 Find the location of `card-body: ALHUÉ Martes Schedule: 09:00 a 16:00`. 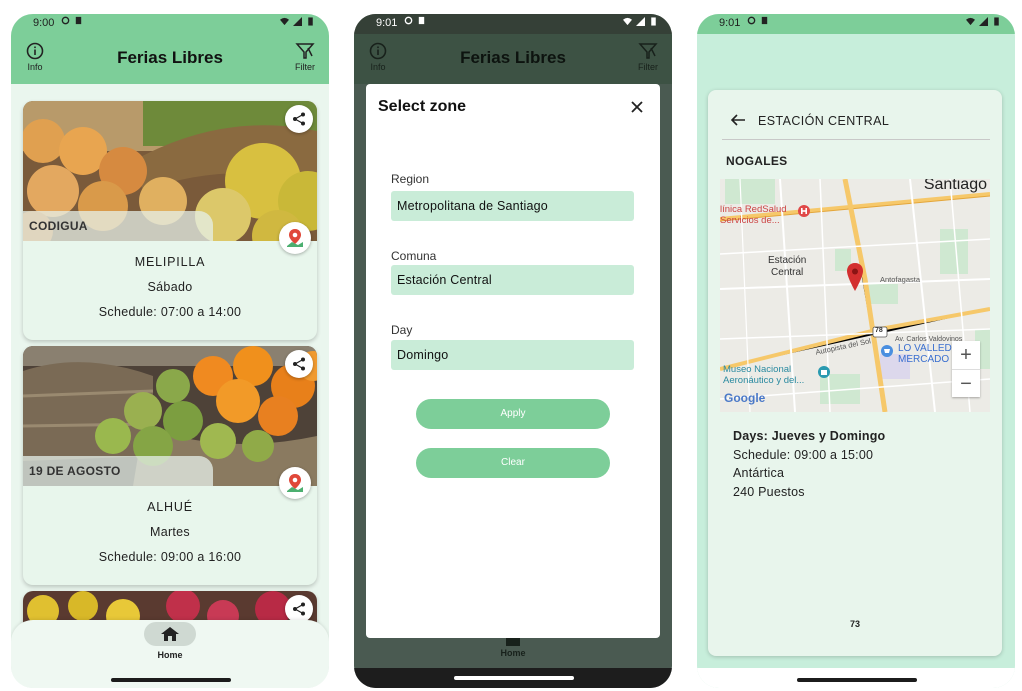

card-body: ALHUÉ Martes Schedule: 09:00 a 16:00 is located at coordinates (170, 535).